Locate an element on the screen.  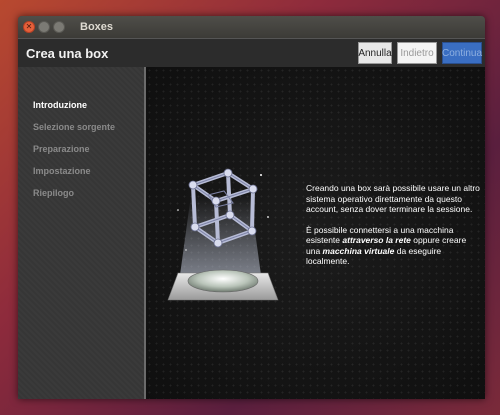
page-title: Crea una box is located at coordinates (67, 53).